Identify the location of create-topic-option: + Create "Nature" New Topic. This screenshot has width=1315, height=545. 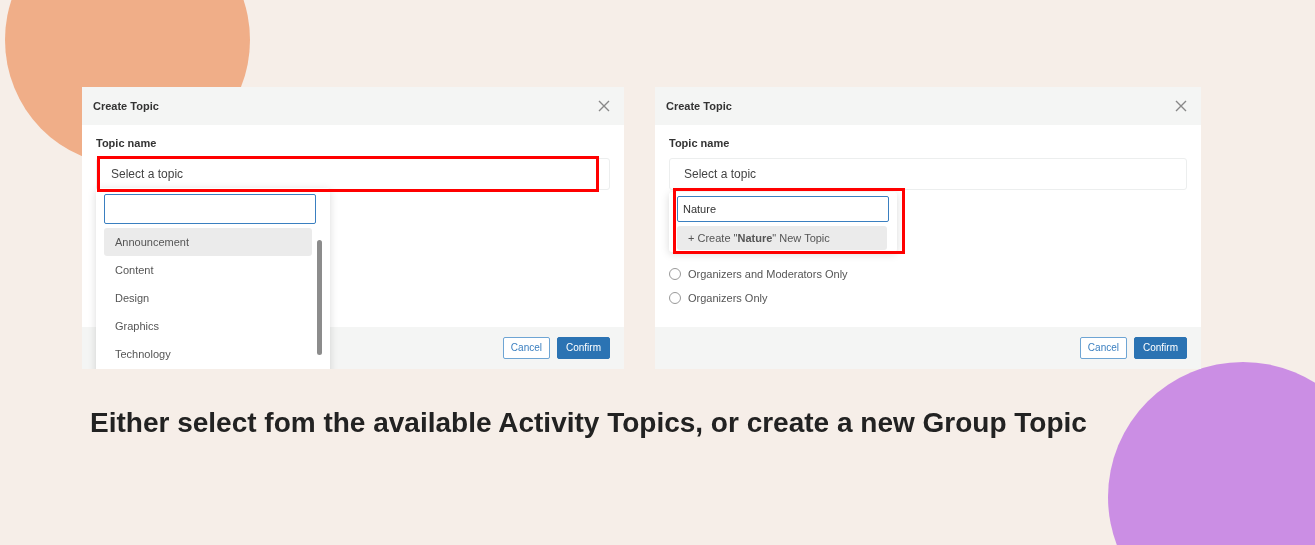
(782, 238).